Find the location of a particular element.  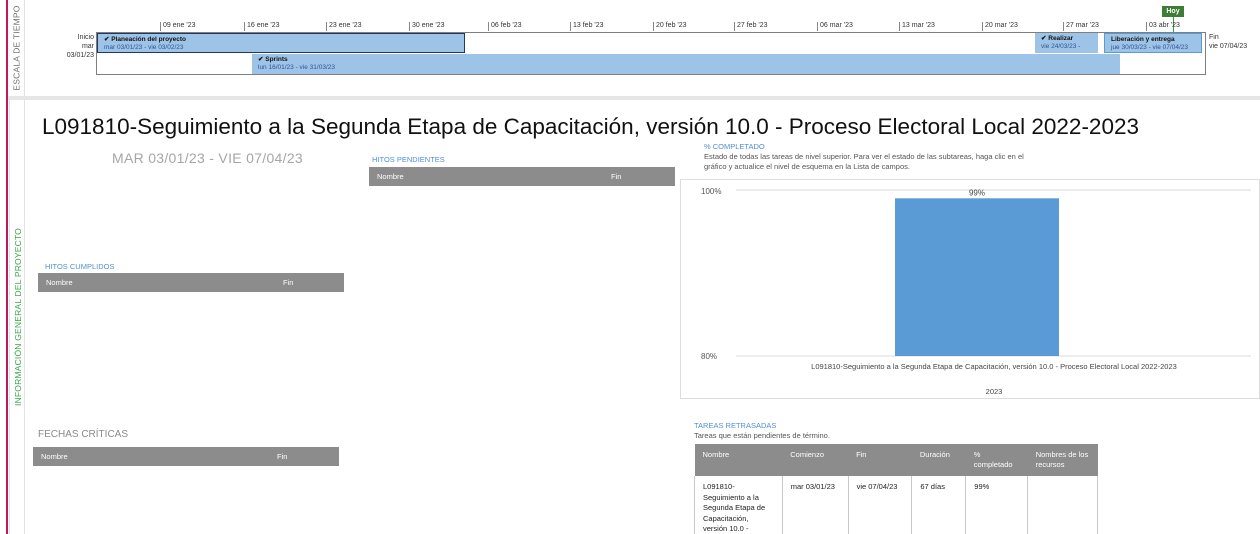

hitos-pendientes-header: Nombre Fin is located at coordinates (522, 176).